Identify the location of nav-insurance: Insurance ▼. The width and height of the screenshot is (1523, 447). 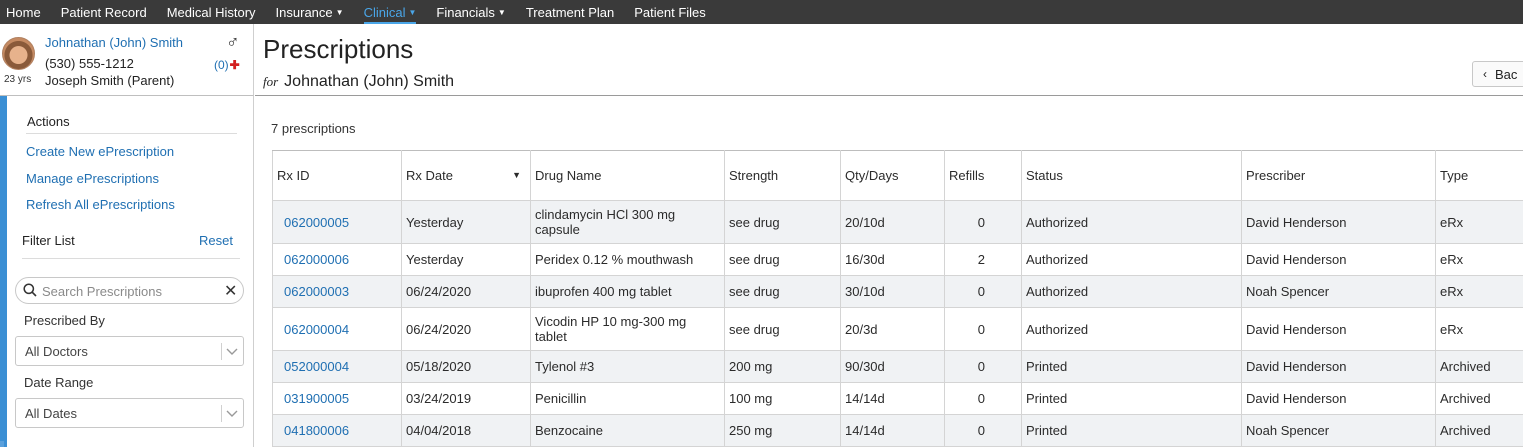
(310, 12).